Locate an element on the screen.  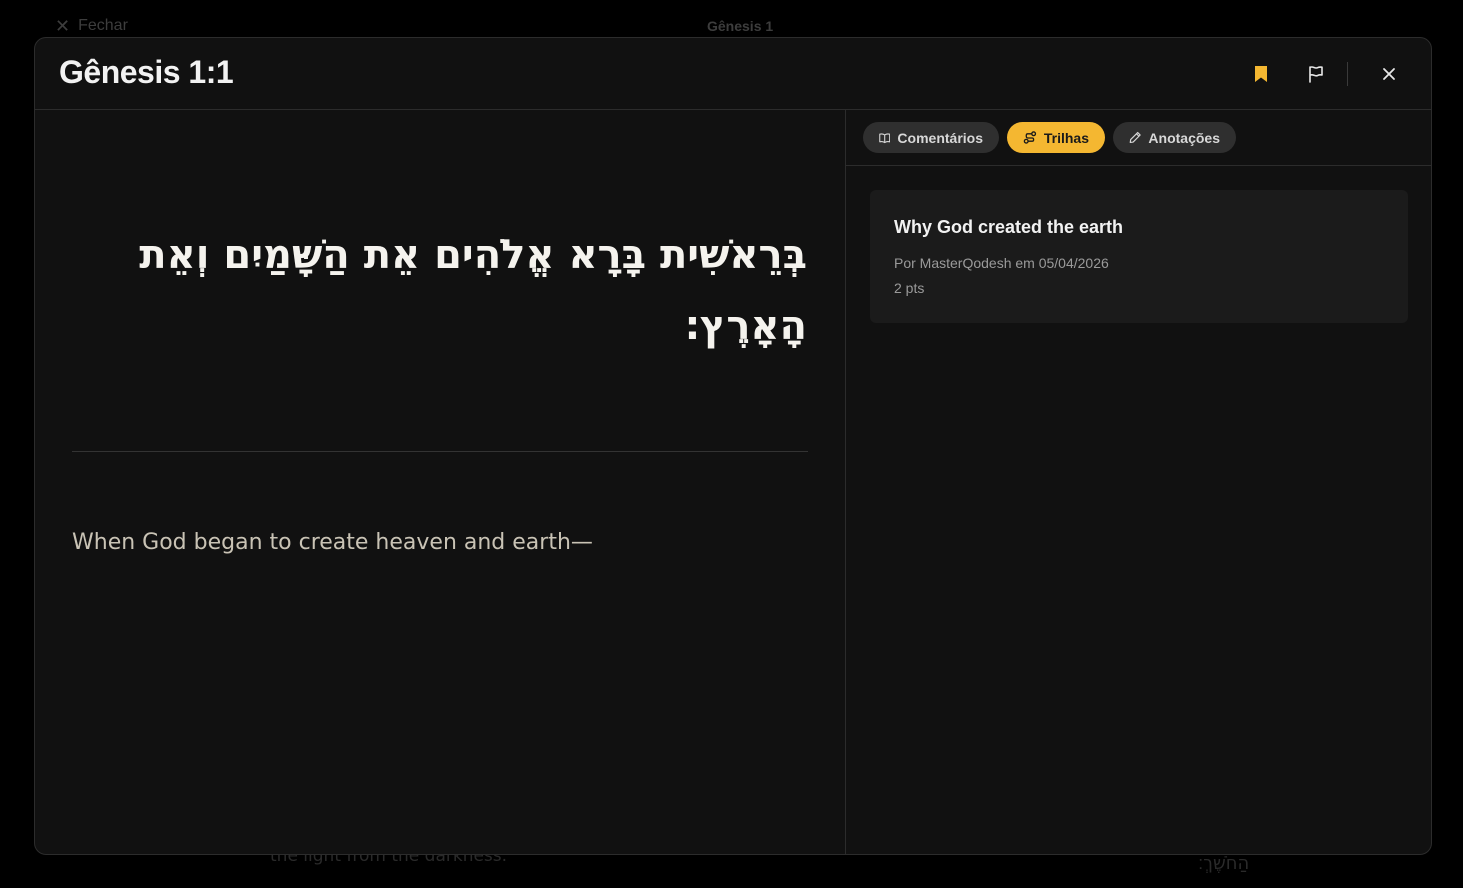
bookmark-button is located at coordinates (1261, 74).